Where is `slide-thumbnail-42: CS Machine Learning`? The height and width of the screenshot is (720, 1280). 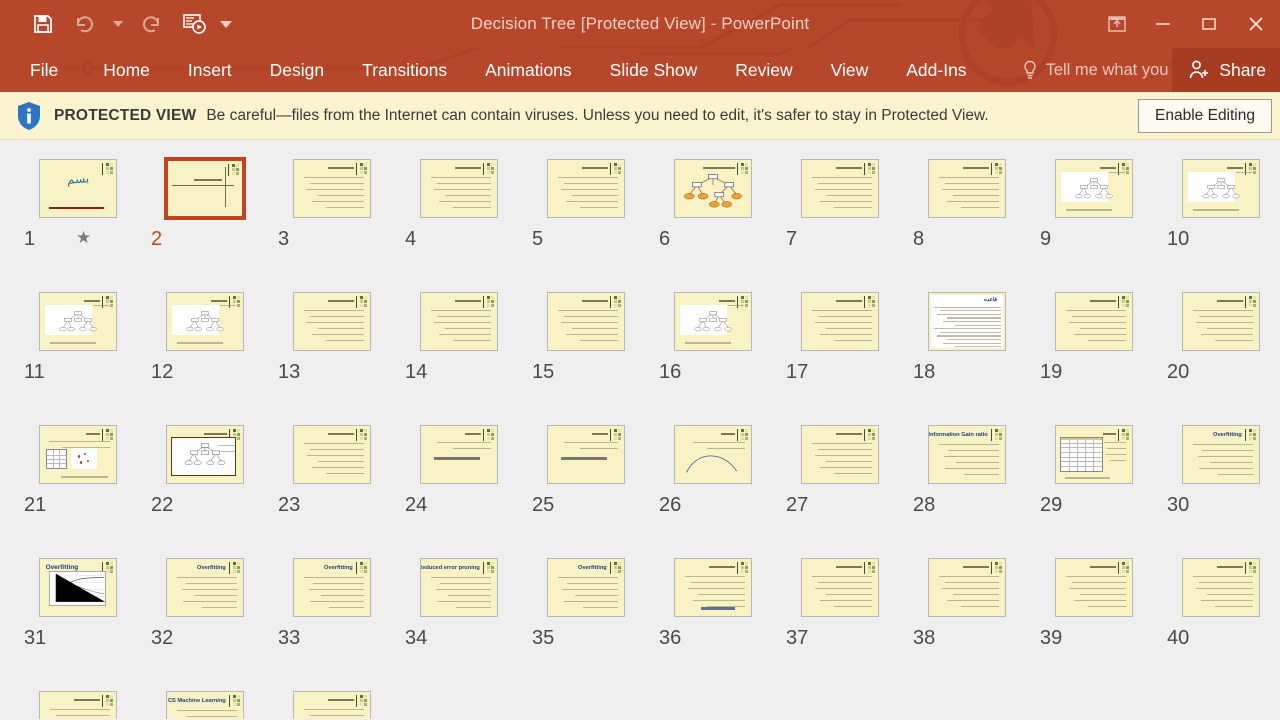 slide-thumbnail-42: CS Machine Learning is located at coordinates (204, 704).